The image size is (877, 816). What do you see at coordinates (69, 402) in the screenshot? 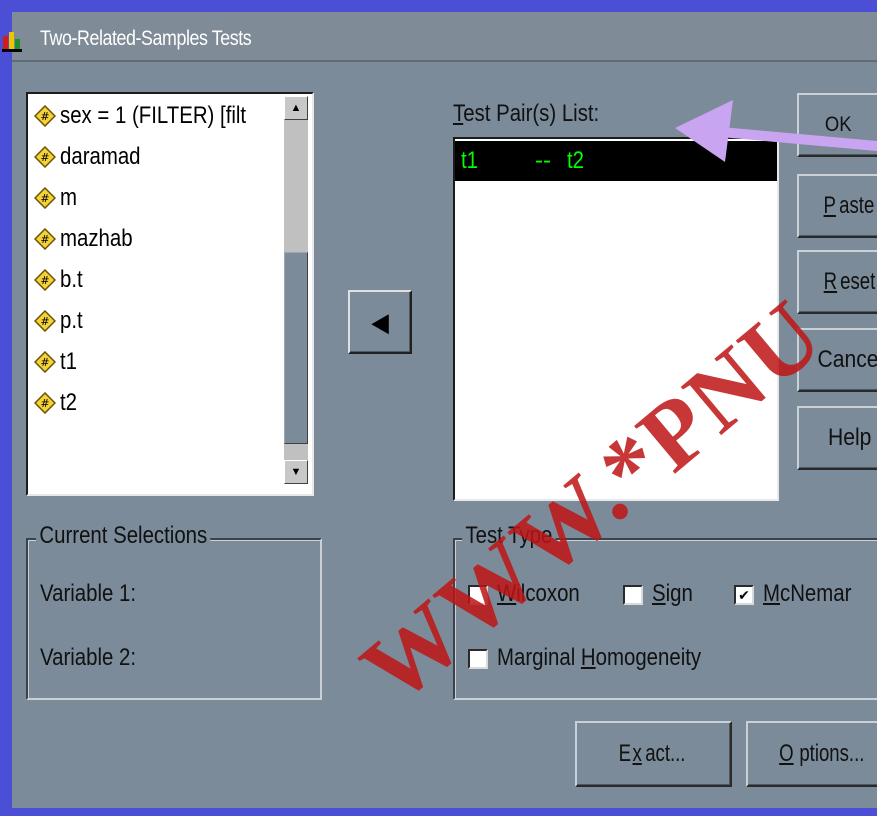
I see `variable-name: t2` at bounding box center [69, 402].